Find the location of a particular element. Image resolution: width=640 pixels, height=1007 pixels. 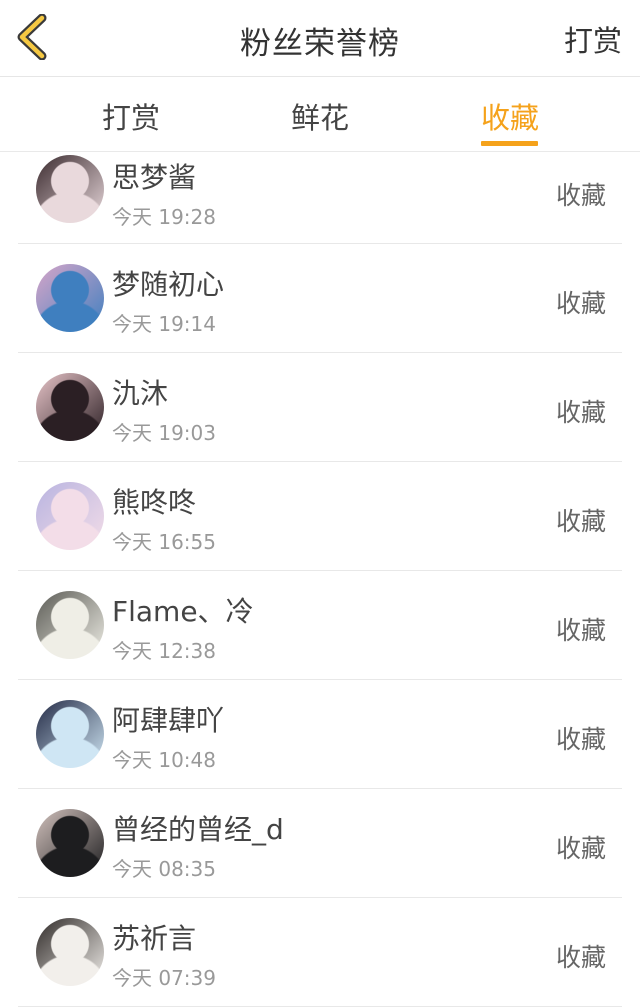

activity-time: 今天 19:14 is located at coordinates (164, 324).